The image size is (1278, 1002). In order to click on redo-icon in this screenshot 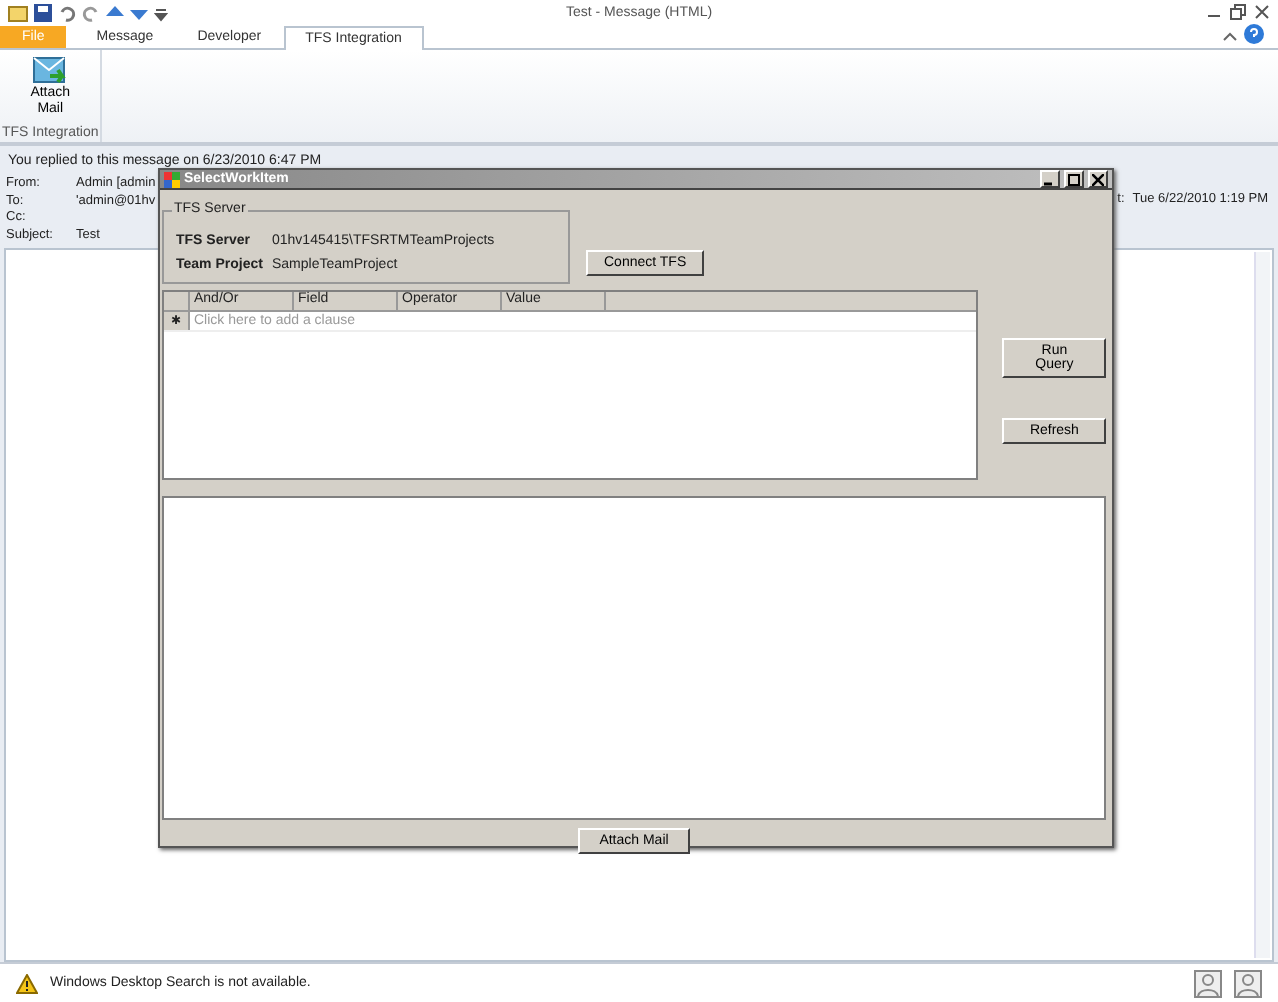, I will do `click(91, 12)`.